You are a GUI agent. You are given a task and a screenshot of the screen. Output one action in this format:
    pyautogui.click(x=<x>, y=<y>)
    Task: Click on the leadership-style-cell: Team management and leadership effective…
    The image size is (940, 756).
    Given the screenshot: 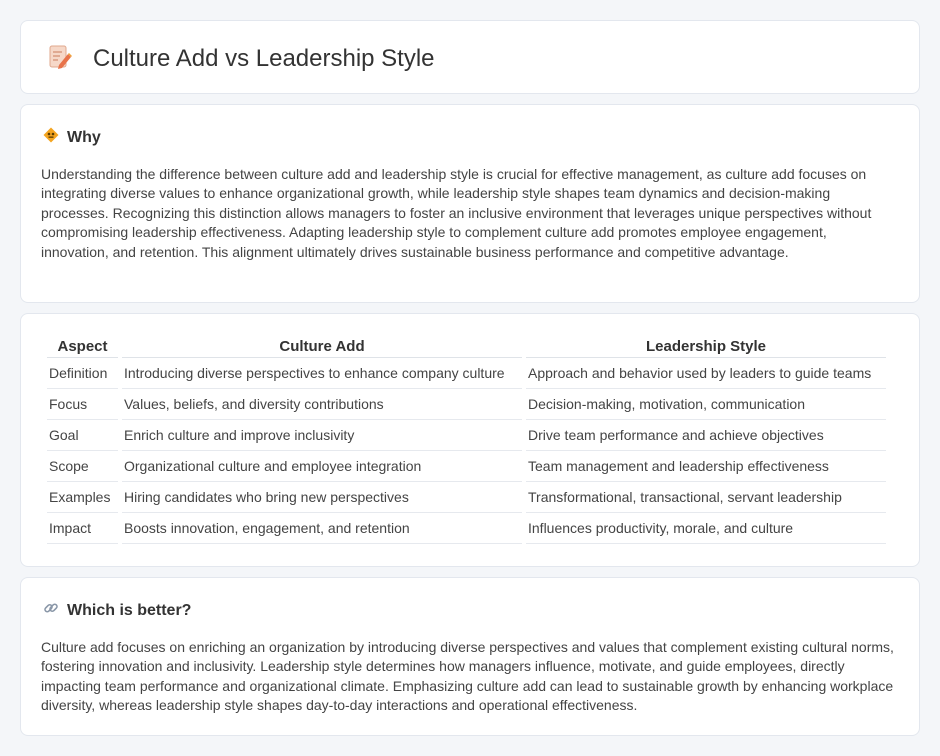 What is the action you would take?
    pyautogui.click(x=706, y=466)
    